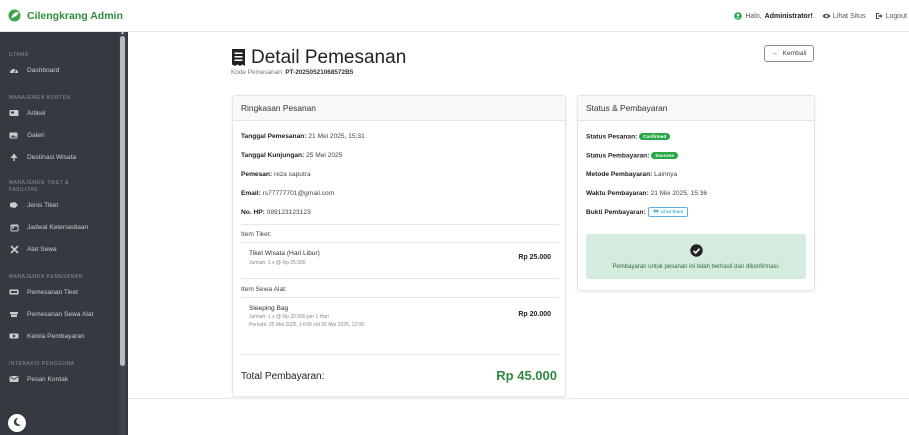 The image size is (909, 435). What do you see at coordinates (284, 253) in the screenshot?
I see `ticket-item-name: Tiket Wisata (Hari Libur)` at bounding box center [284, 253].